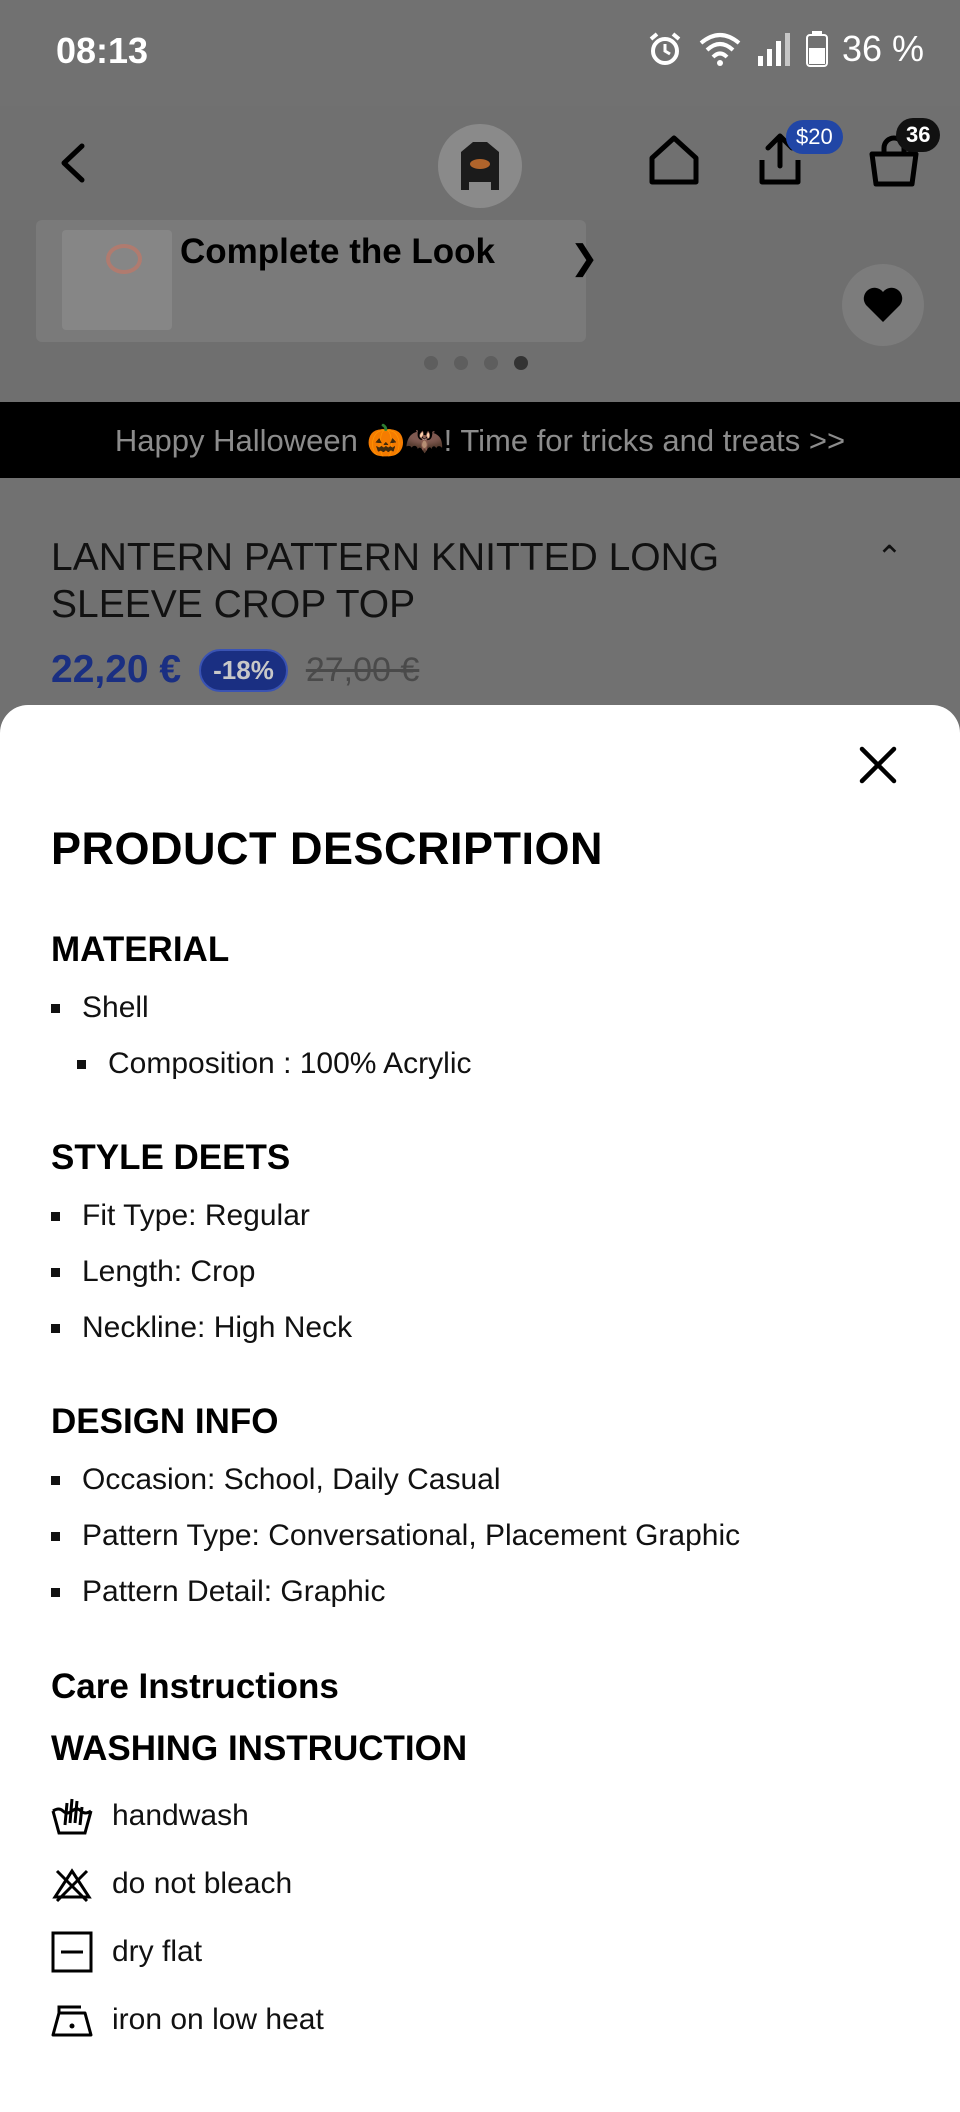 The height and width of the screenshot is (2112, 960). Describe the element at coordinates (72, 1885) in the screenshot. I see `do-not-bleach-icon` at that location.